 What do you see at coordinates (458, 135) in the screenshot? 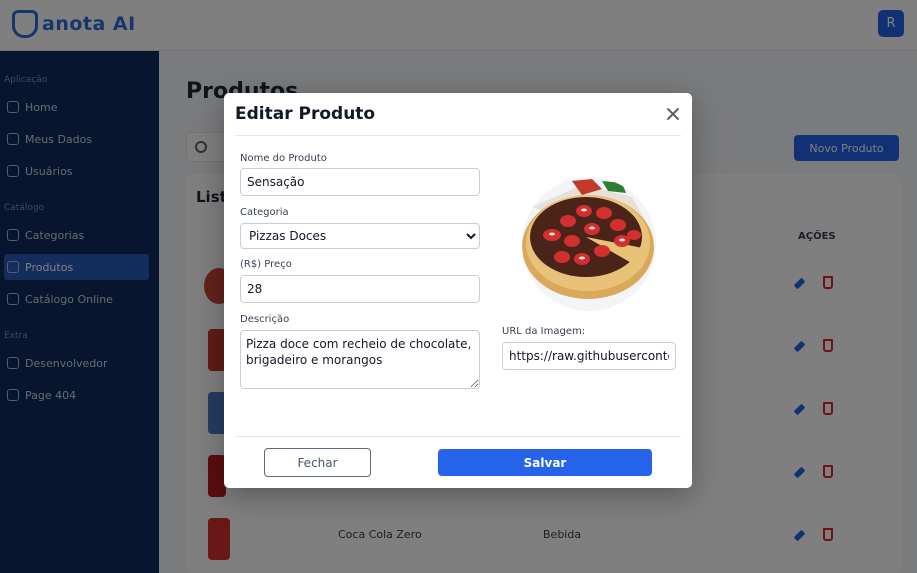
I see `header-divider` at bounding box center [458, 135].